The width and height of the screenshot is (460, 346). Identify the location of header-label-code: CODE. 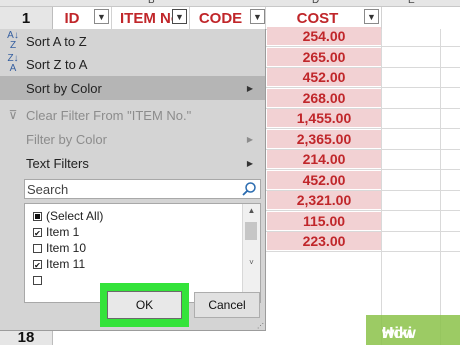
(220, 18).